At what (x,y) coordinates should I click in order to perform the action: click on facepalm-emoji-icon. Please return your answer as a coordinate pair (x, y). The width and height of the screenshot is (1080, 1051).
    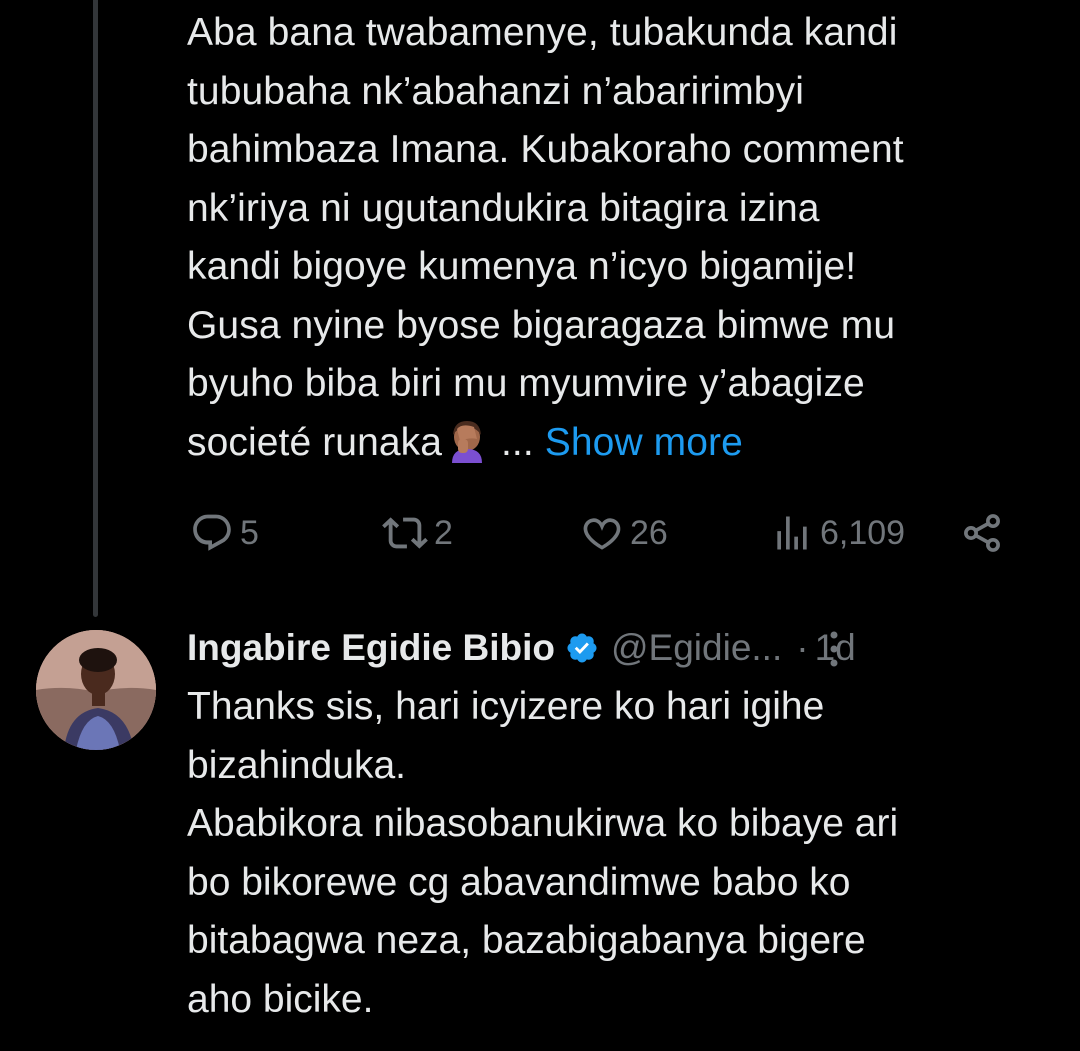
    Looking at the image, I should click on (467, 441).